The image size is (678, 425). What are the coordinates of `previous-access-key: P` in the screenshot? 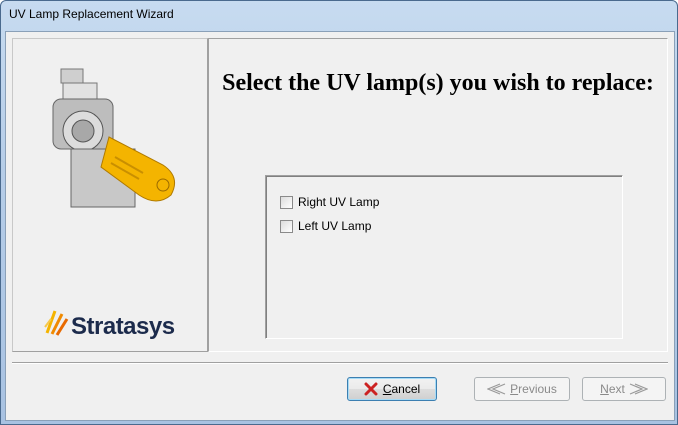 It's located at (514, 389).